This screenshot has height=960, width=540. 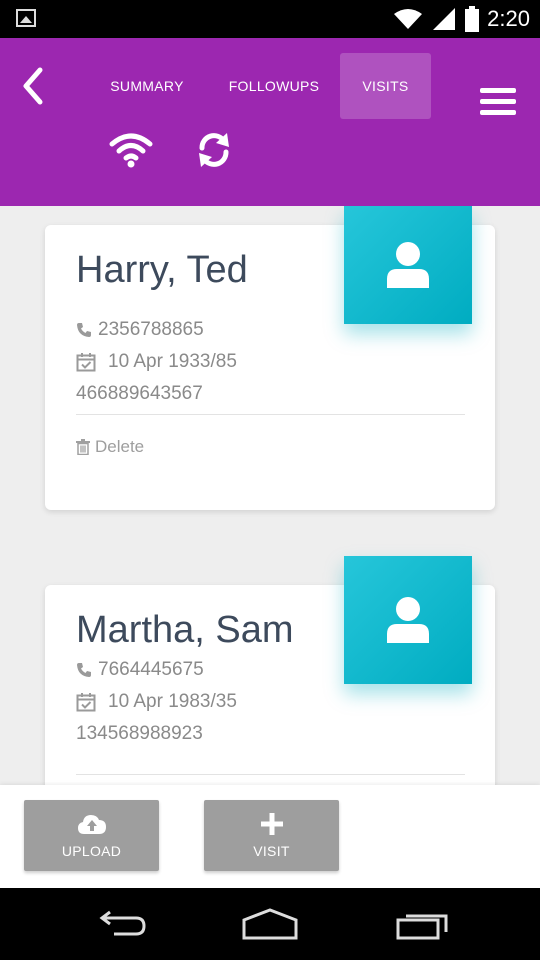 I want to click on patient-dob-row: 10 Apr 1933/85, so click(x=156, y=362).